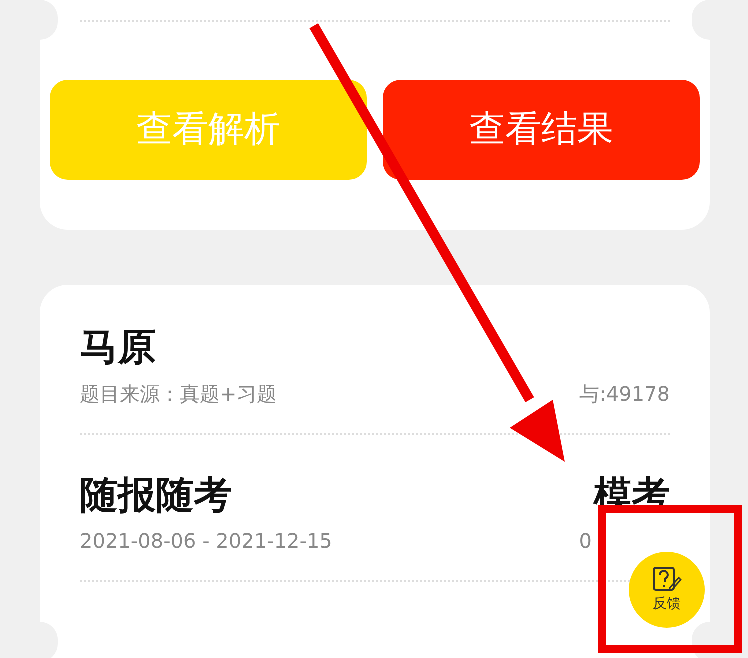 Image resolution: width=748 pixels, height=658 pixels. Describe the element at coordinates (667, 580) in the screenshot. I see `feedback-icon` at that location.